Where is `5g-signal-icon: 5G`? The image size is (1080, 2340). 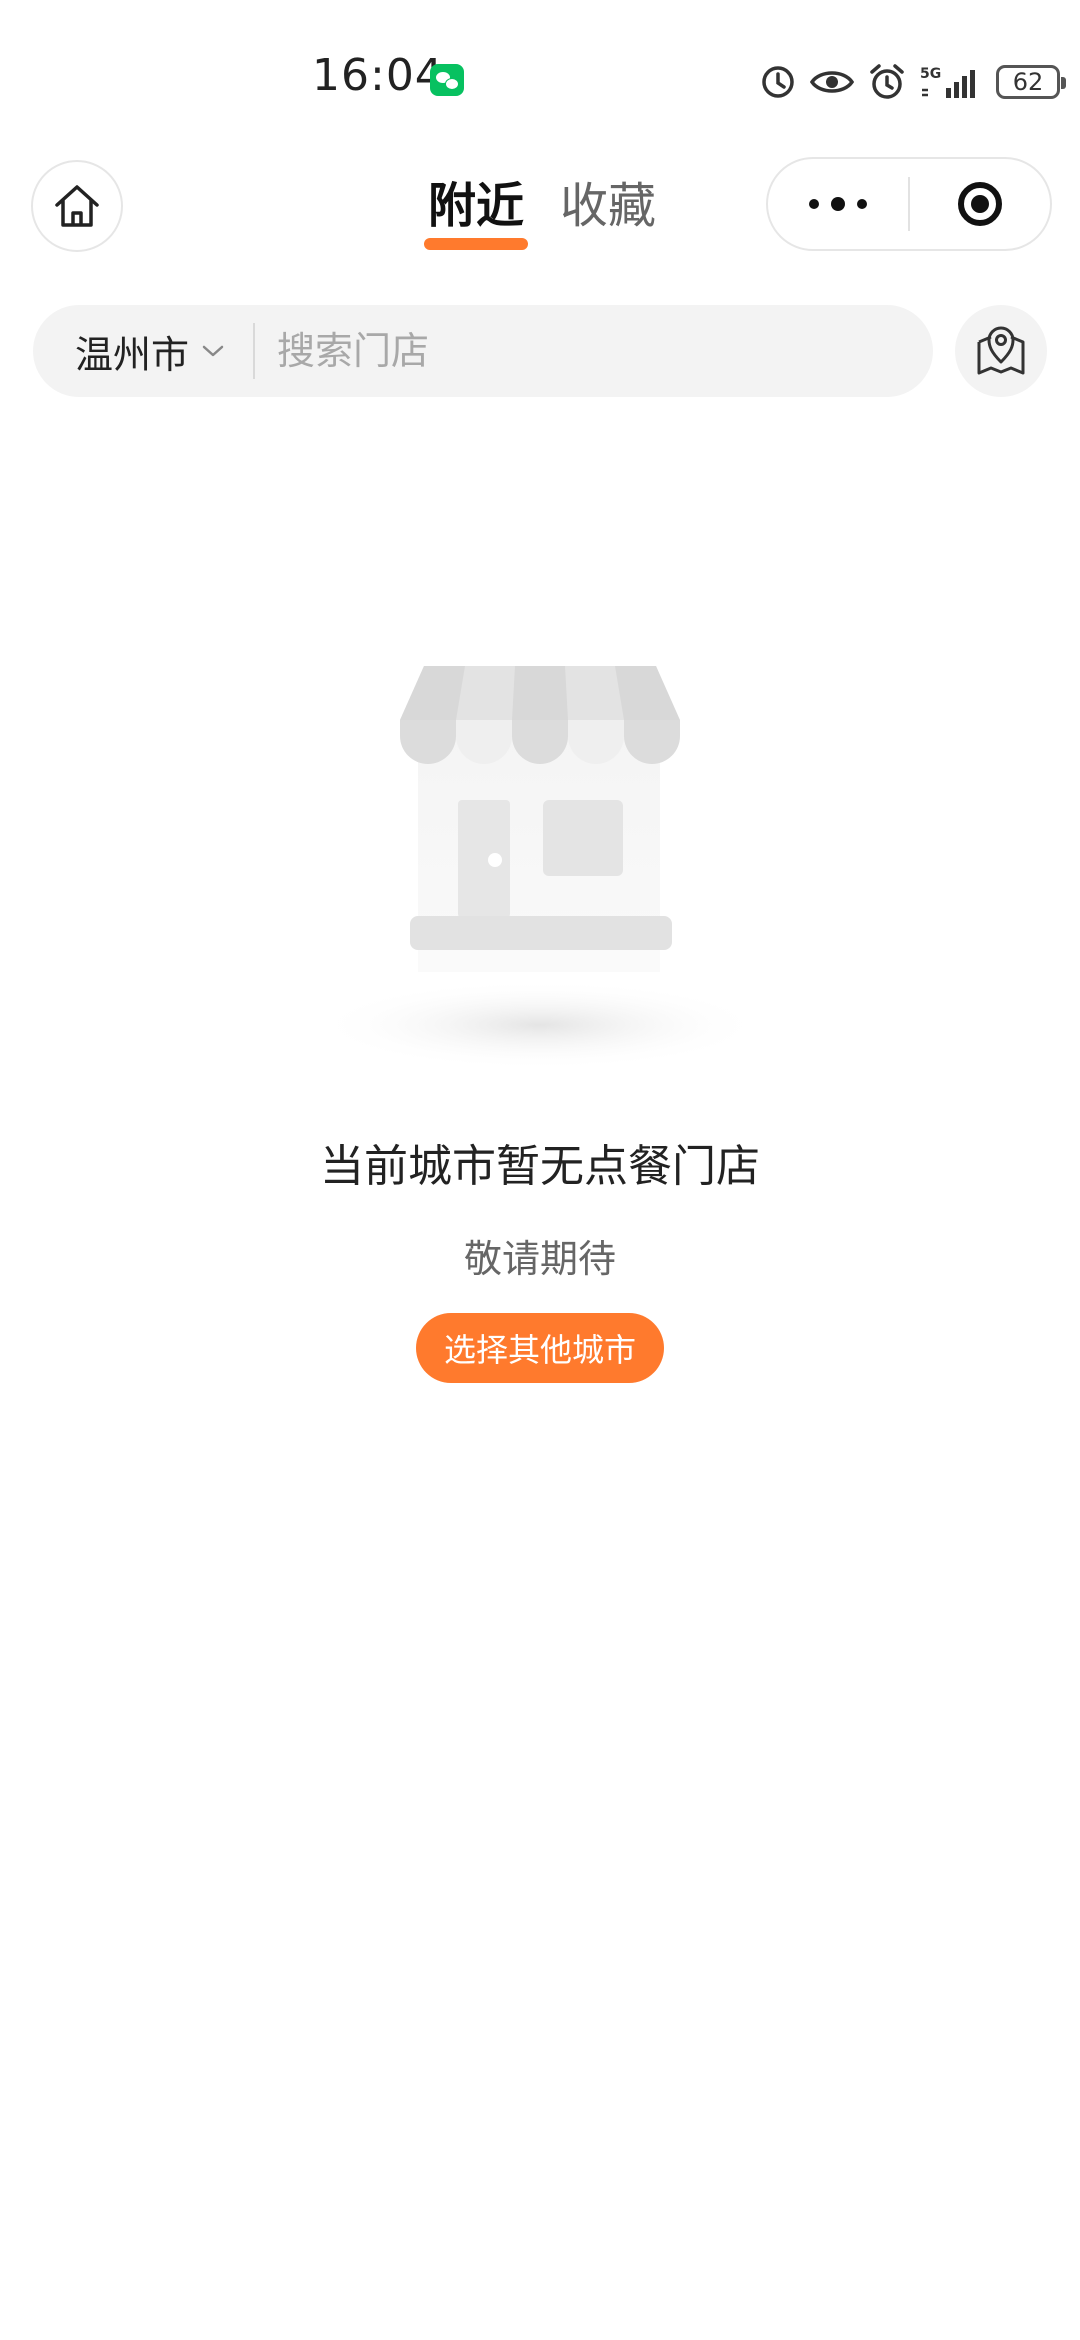
5g-signal-icon: 5G is located at coordinates (947, 82).